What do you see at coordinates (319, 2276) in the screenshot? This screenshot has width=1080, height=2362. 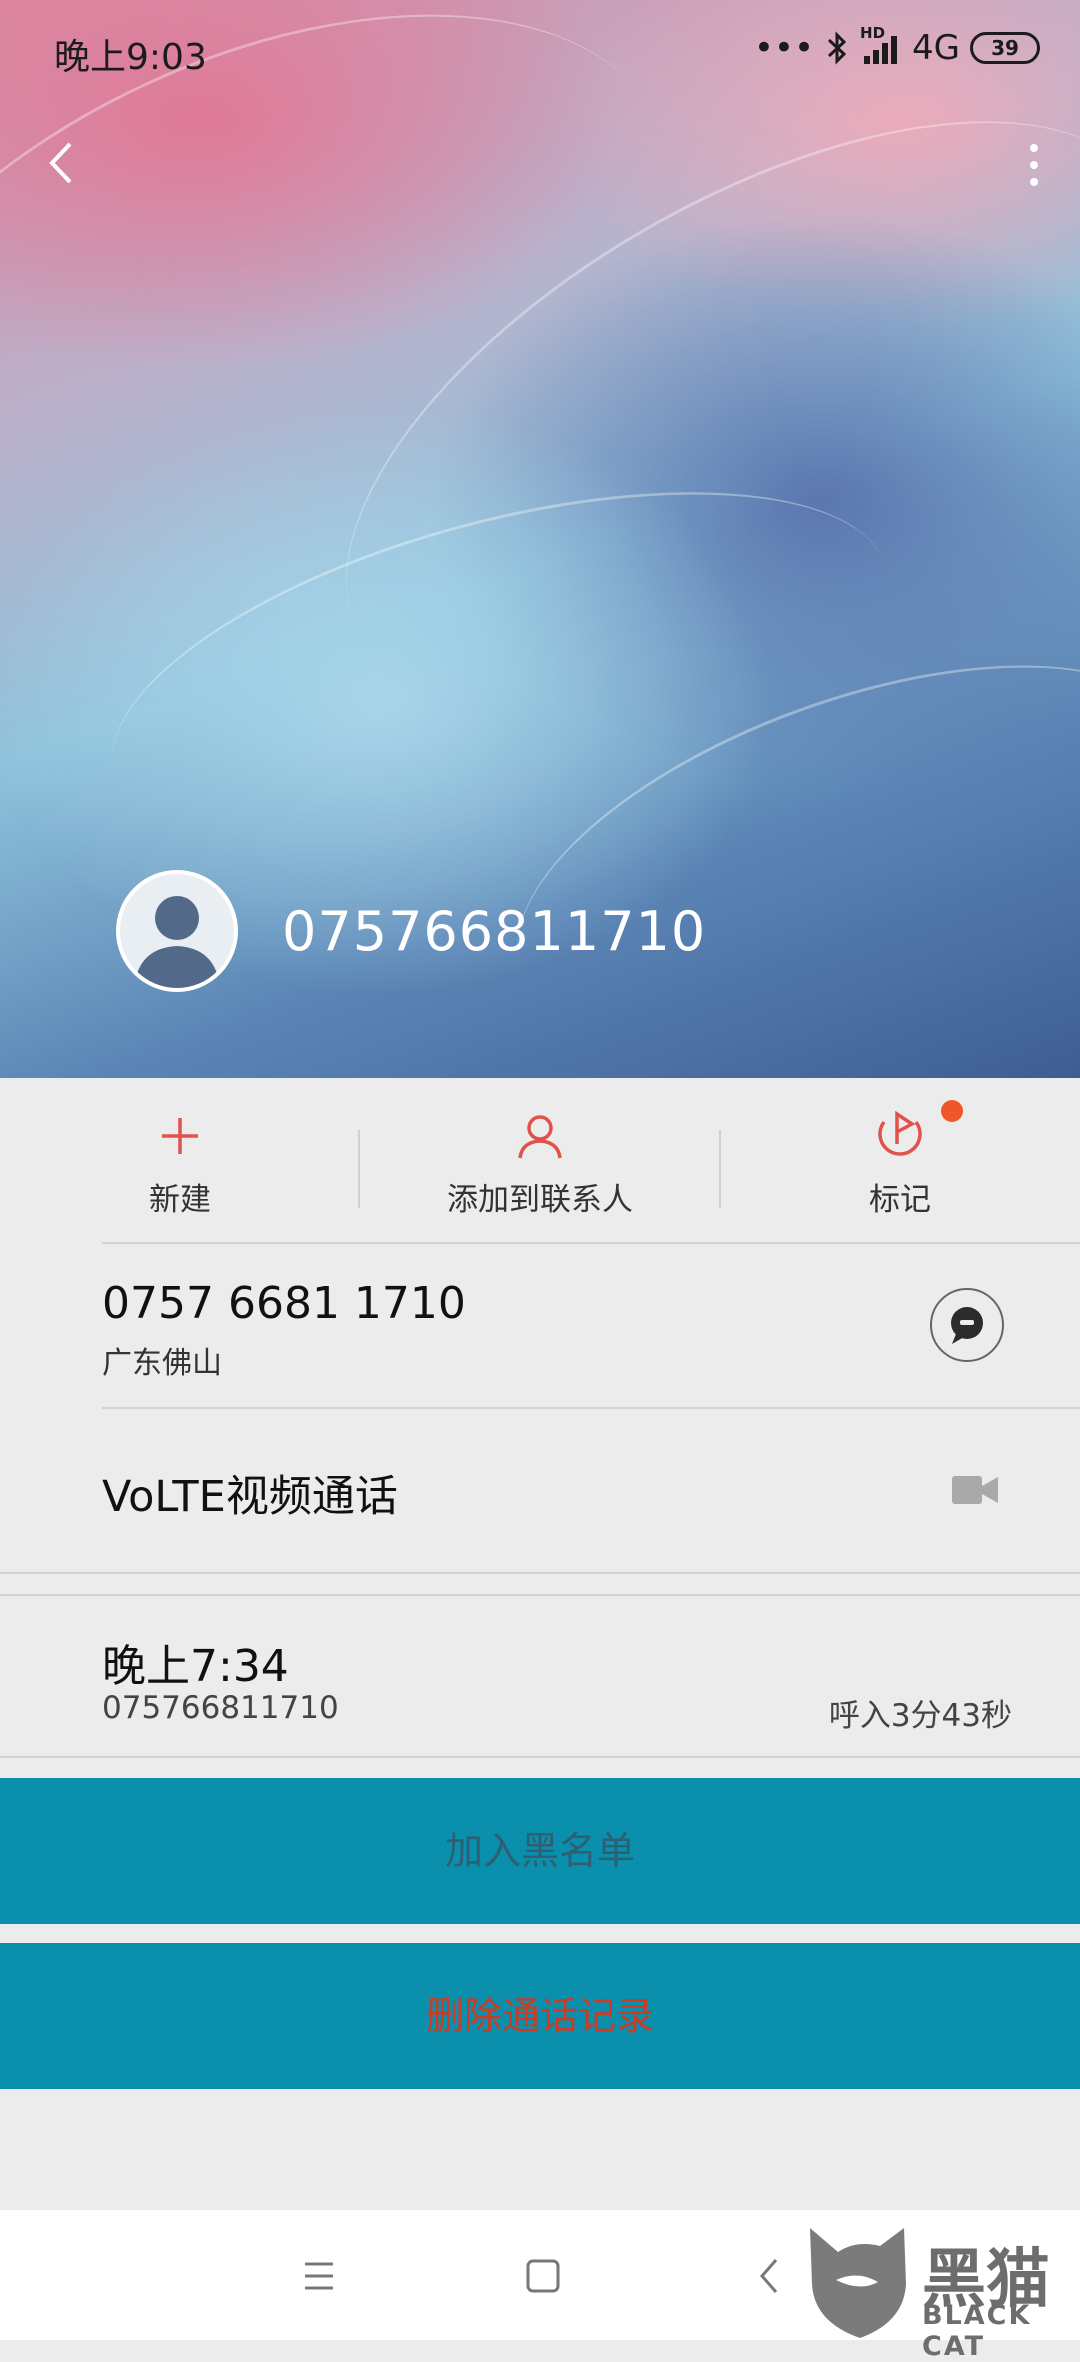 I see `menu-icon` at bounding box center [319, 2276].